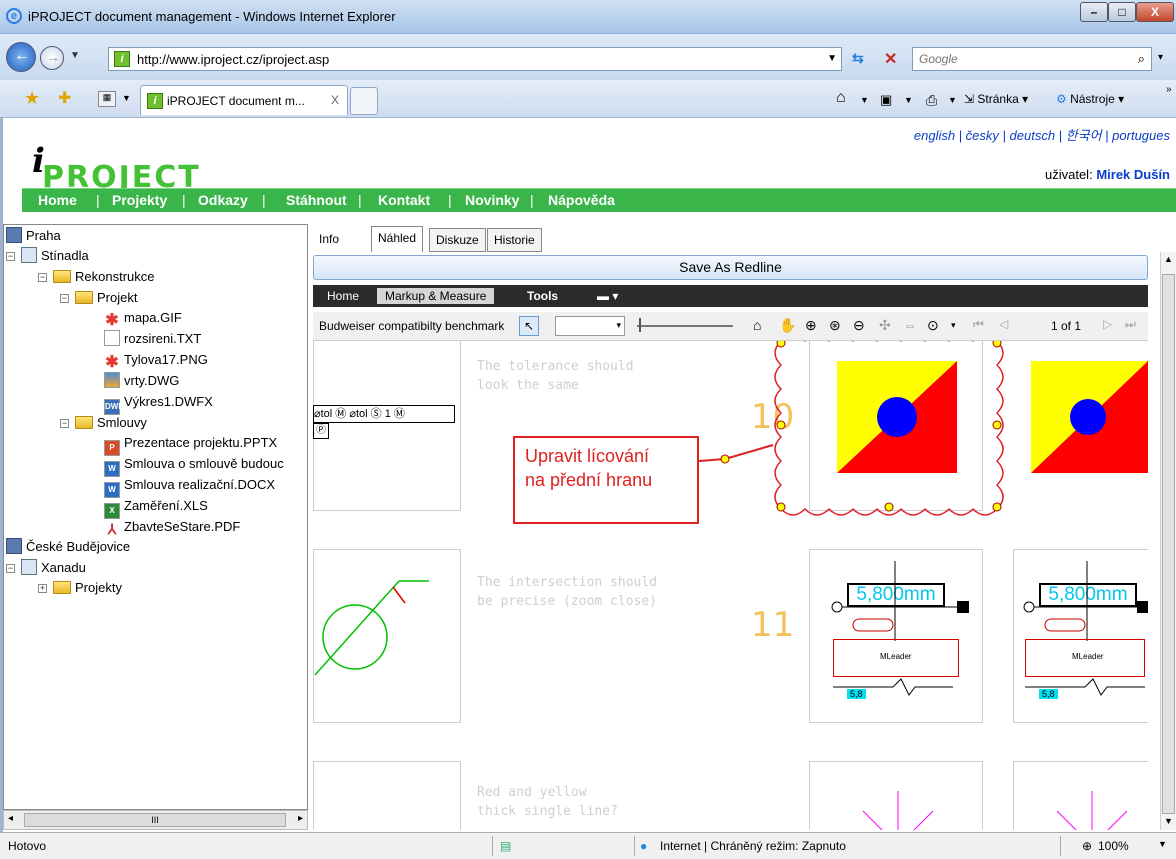  What do you see at coordinates (1130, 324) in the screenshot?
I see `last-page-icon: ⏭` at bounding box center [1130, 324].